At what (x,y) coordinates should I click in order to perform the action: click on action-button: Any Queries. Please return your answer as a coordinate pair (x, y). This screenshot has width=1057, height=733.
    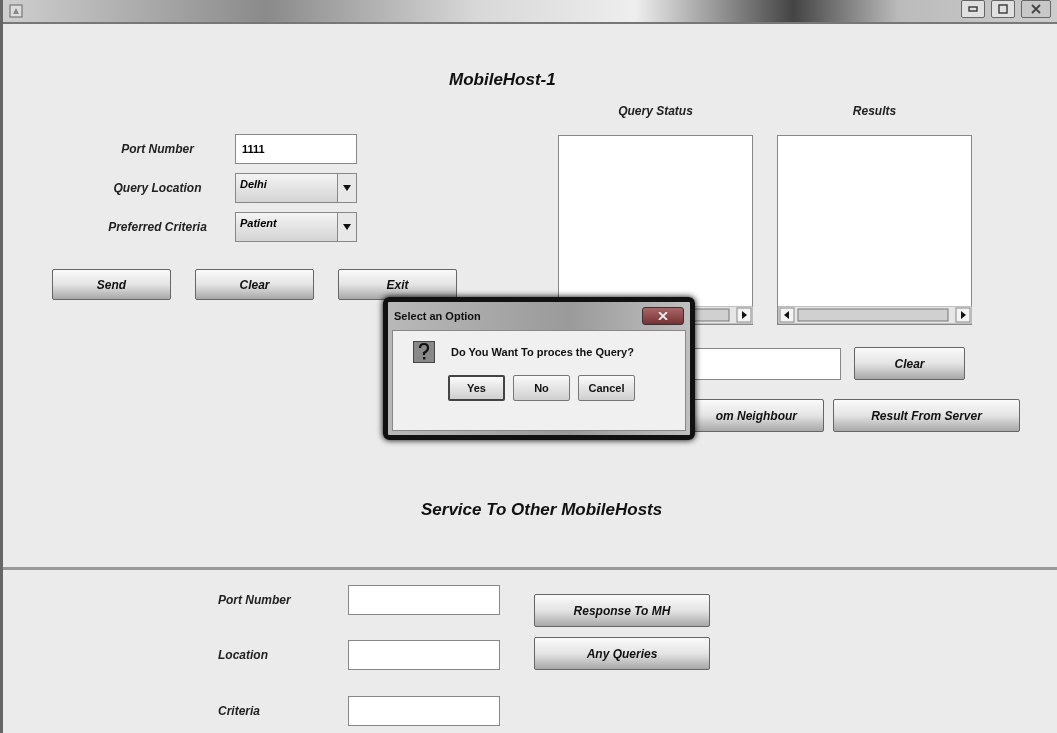
    Looking at the image, I should click on (622, 653).